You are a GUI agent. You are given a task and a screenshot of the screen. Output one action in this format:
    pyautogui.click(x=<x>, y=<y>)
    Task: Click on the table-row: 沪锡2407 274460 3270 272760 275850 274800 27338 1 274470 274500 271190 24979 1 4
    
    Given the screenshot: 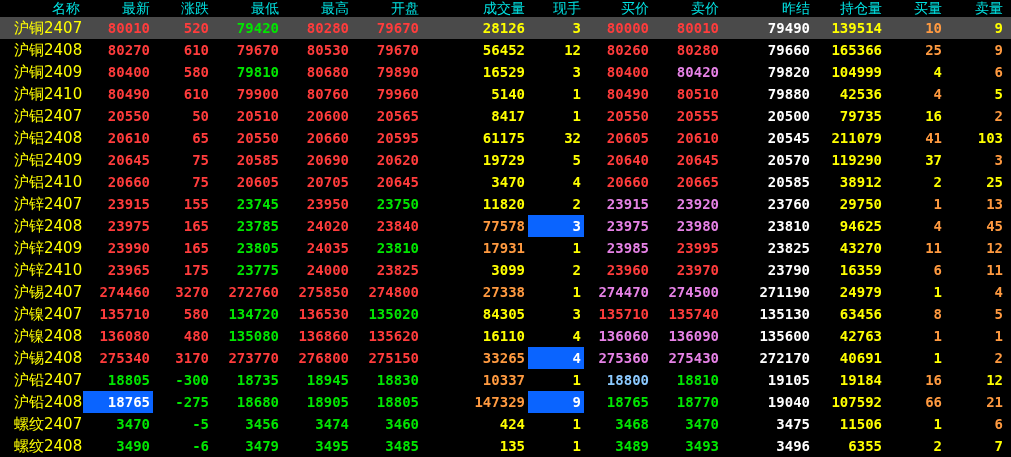 What is the action you would take?
    pyautogui.click(x=505, y=292)
    